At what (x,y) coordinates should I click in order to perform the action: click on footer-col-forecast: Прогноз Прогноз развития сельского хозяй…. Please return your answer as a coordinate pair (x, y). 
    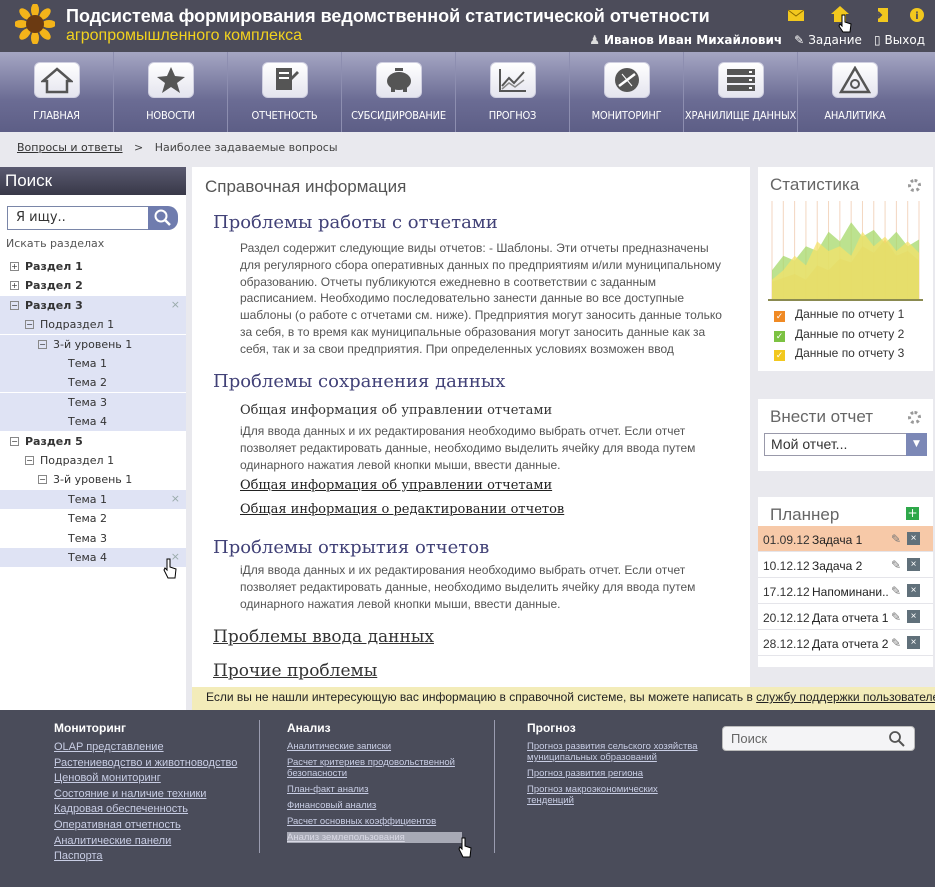
    Looking at the image, I should click on (614, 766).